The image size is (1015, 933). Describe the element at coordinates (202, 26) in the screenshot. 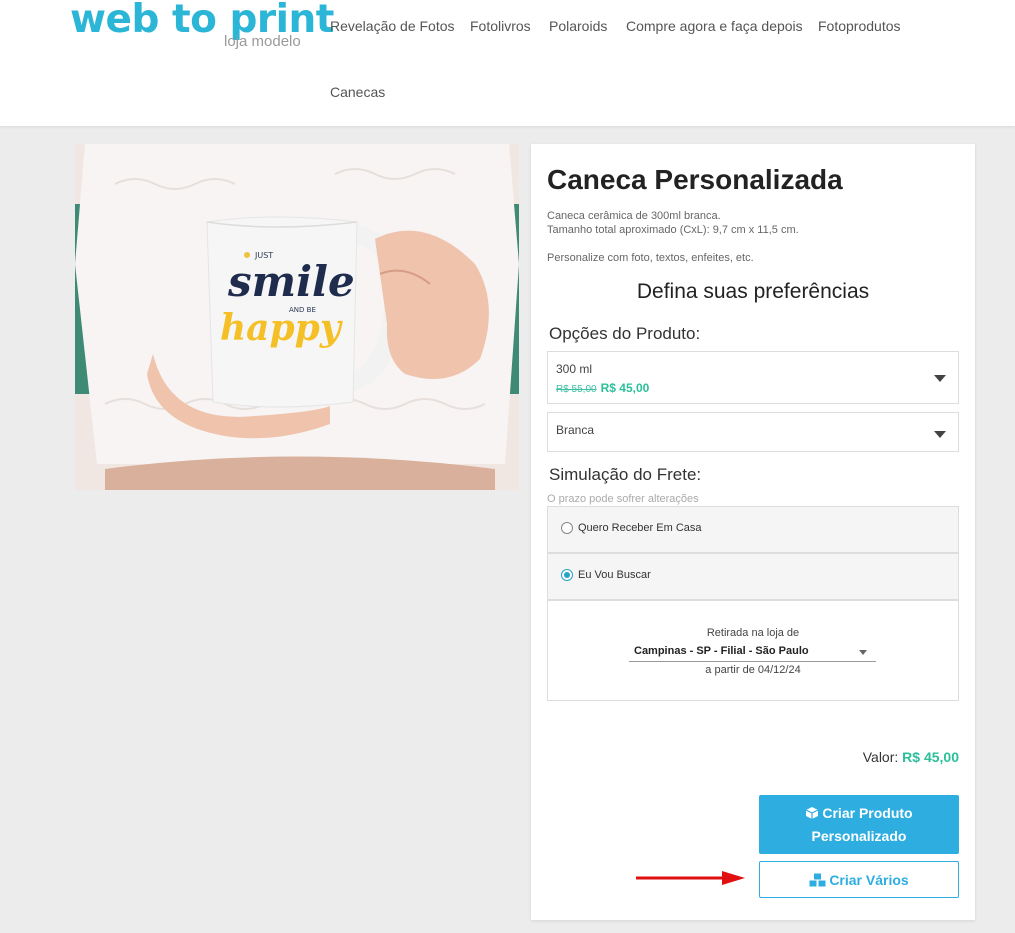

I see `site-logo: web to print loja modelo` at that location.